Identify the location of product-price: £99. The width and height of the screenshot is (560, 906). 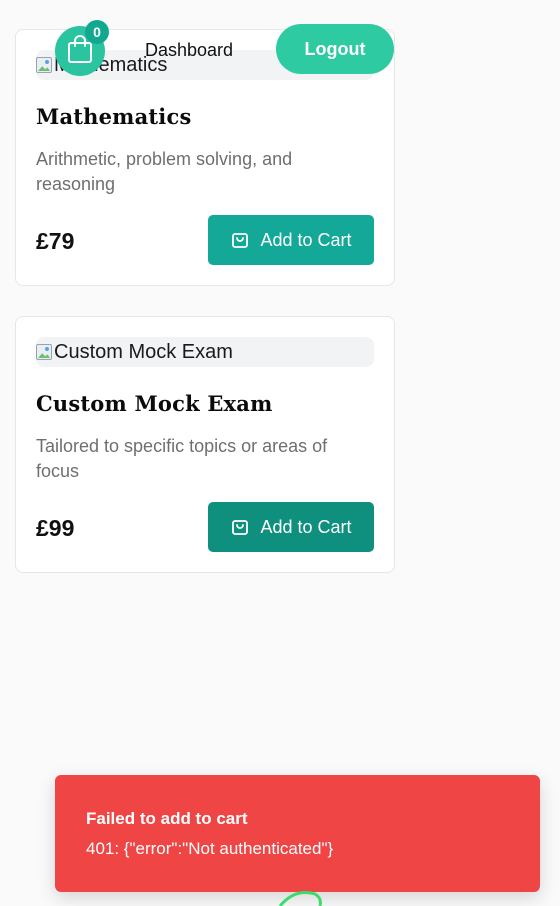
(55, 528).